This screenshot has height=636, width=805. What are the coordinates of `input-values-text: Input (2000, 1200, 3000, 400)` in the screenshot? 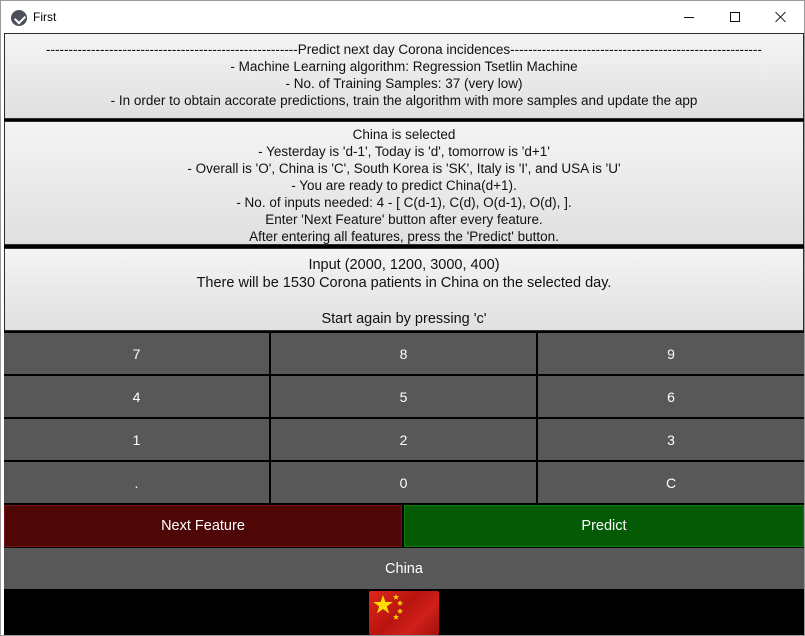 It's located at (404, 265).